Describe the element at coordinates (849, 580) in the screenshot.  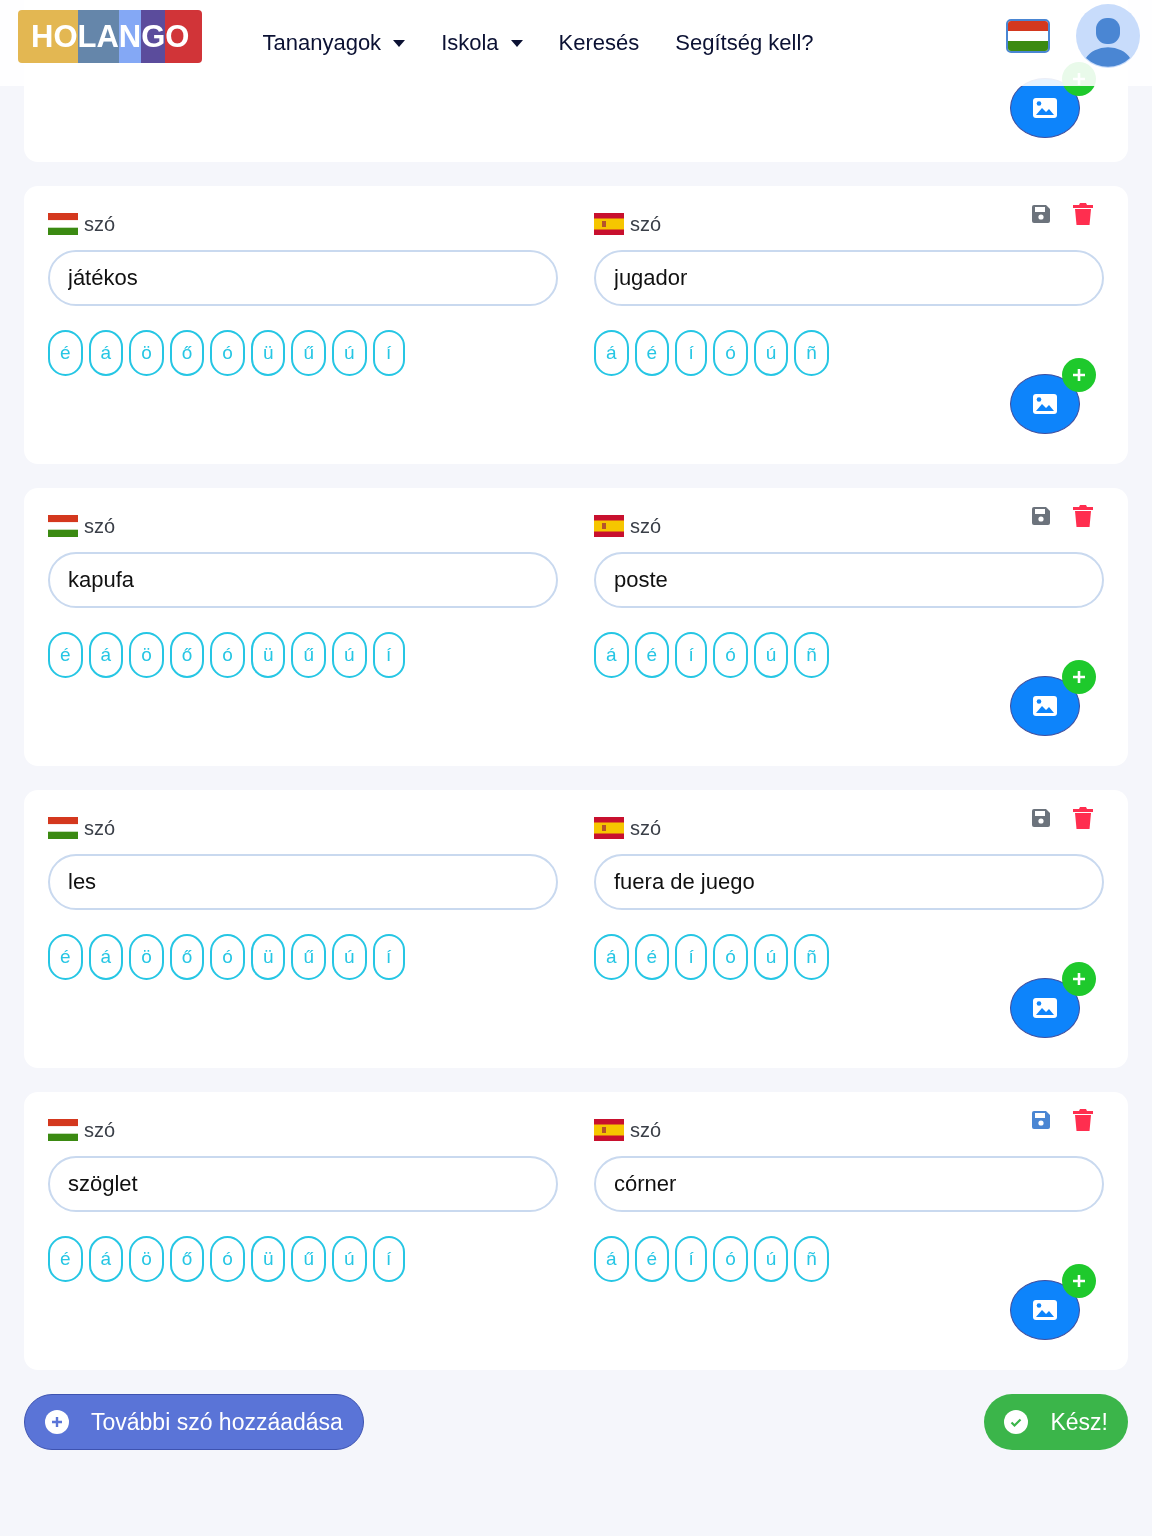
I see `word-input: poste` at that location.